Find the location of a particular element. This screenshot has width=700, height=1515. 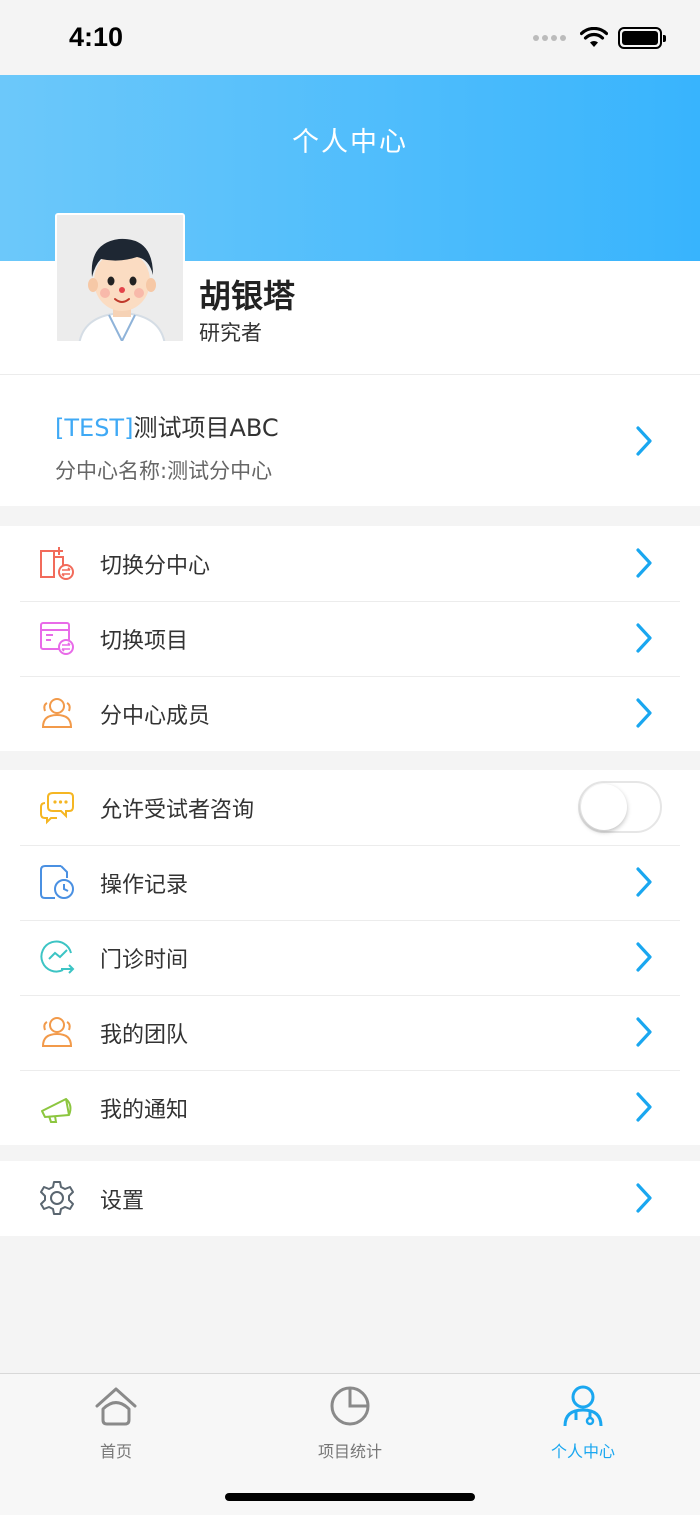

avatar is located at coordinates (120, 278).